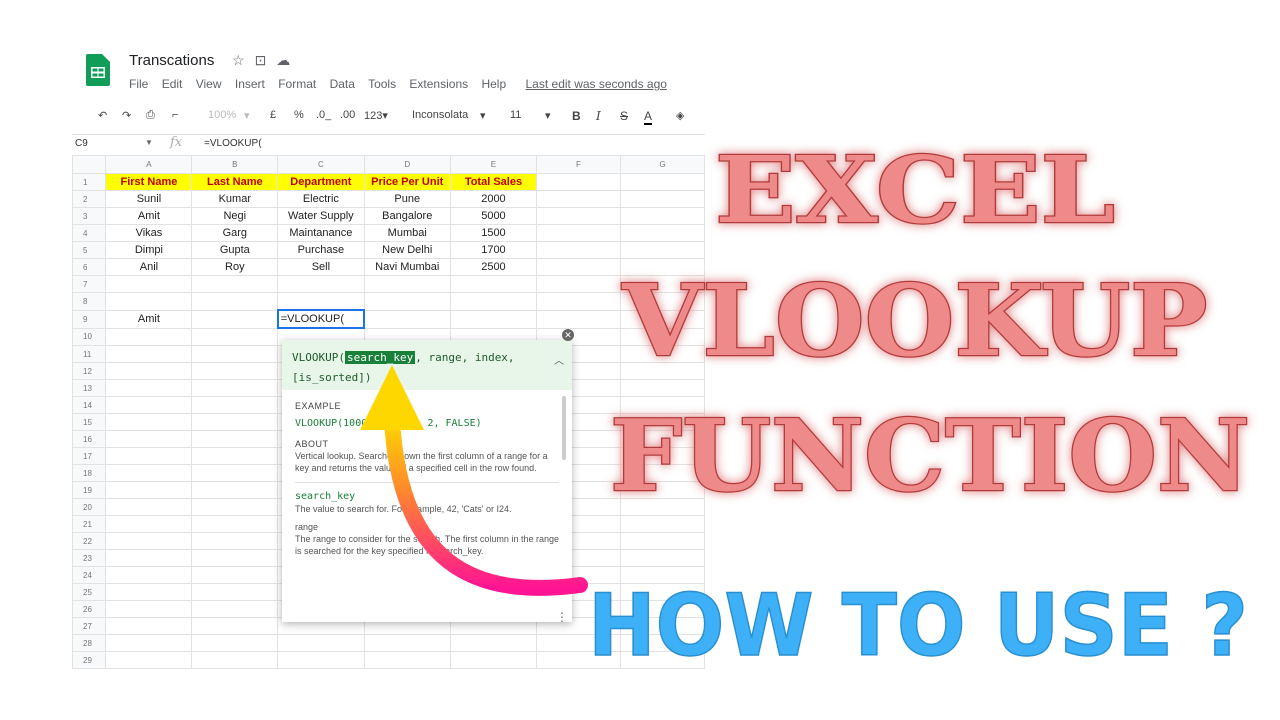 The image size is (1280, 720). What do you see at coordinates (126, 115) in the screenshot?
I see `redo-icon: ↷` at bounding box center [126, 115].